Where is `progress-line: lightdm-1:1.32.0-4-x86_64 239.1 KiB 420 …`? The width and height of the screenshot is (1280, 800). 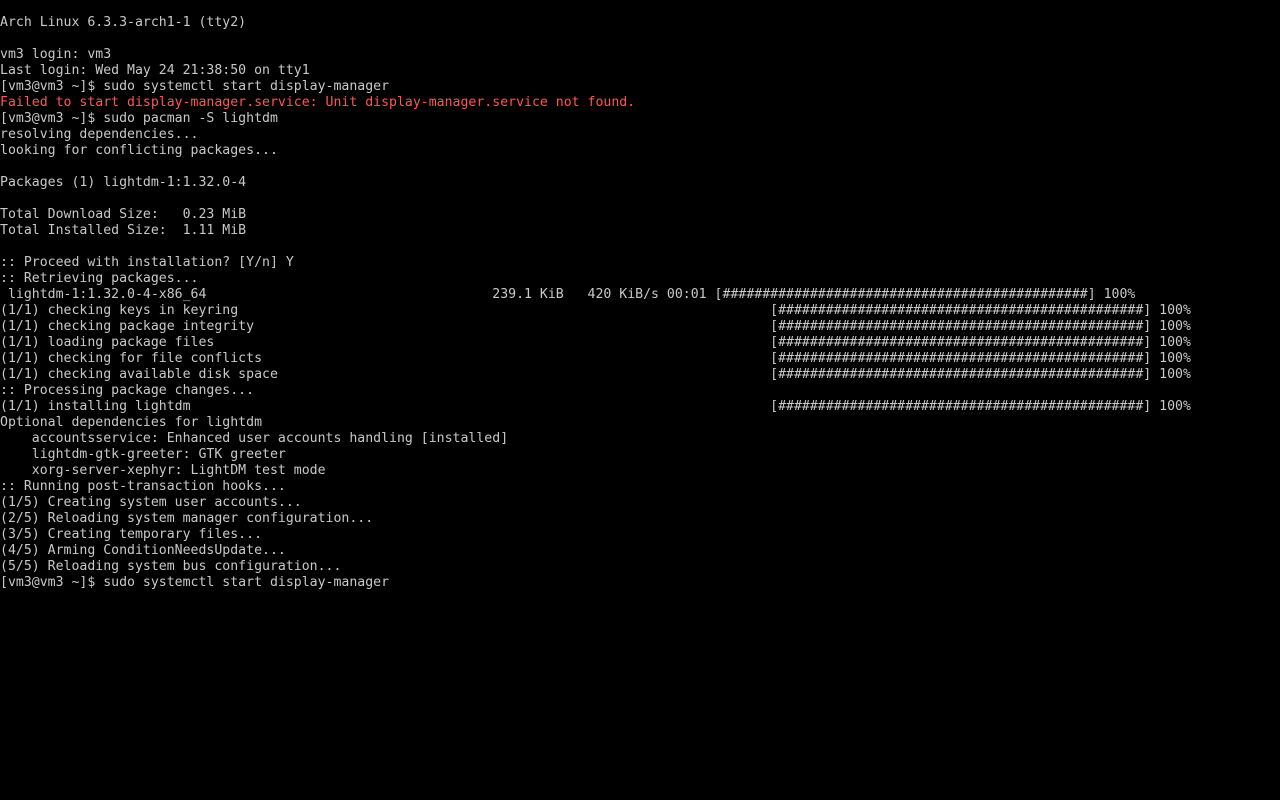
progress-line: lightdm-1:1.32.0-4-x86_64 239.1 KiB 420 … is located at coordinates (568, 294).